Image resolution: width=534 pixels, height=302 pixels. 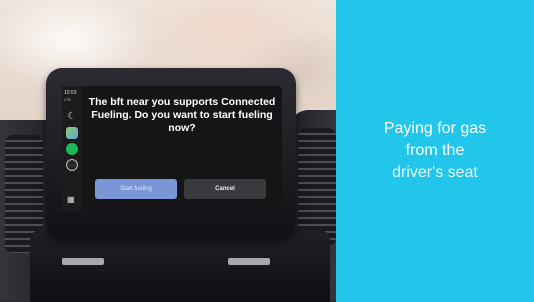 What do you see at coordinates (317, 187) in the screenshot?
I see `air-vent-right` at bounding box center [317, 187].